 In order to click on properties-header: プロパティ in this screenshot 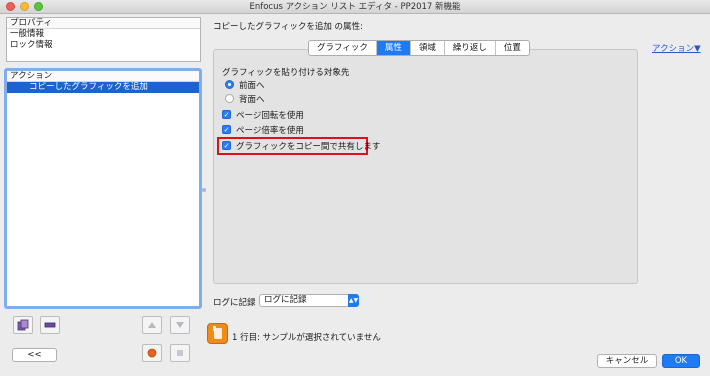, I will do `click(103, 23)`.